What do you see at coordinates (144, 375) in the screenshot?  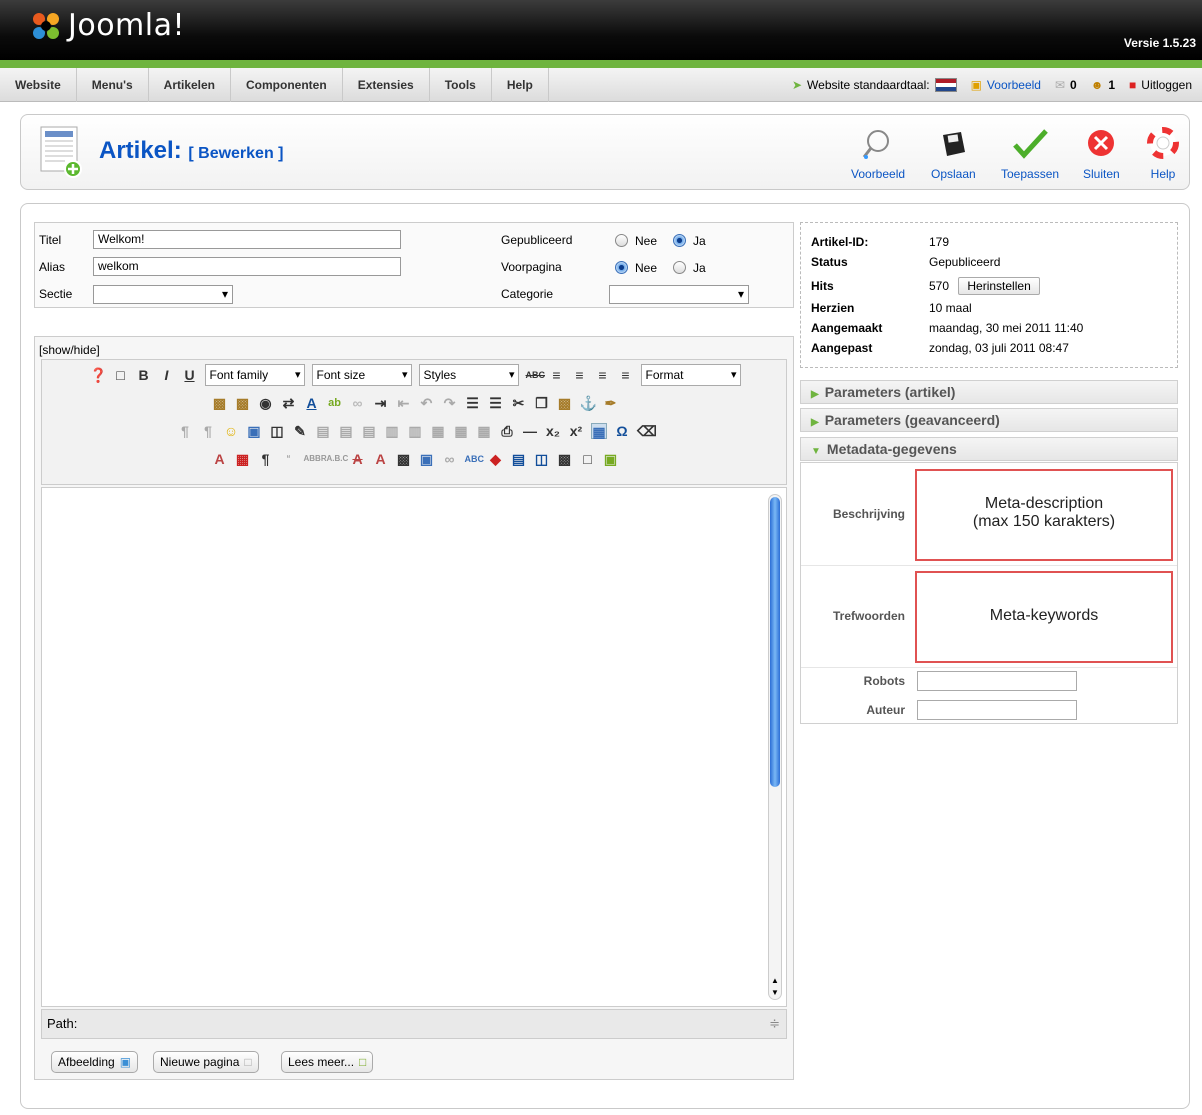 I see `bold-icon: B` at bounding box center [144, 375].